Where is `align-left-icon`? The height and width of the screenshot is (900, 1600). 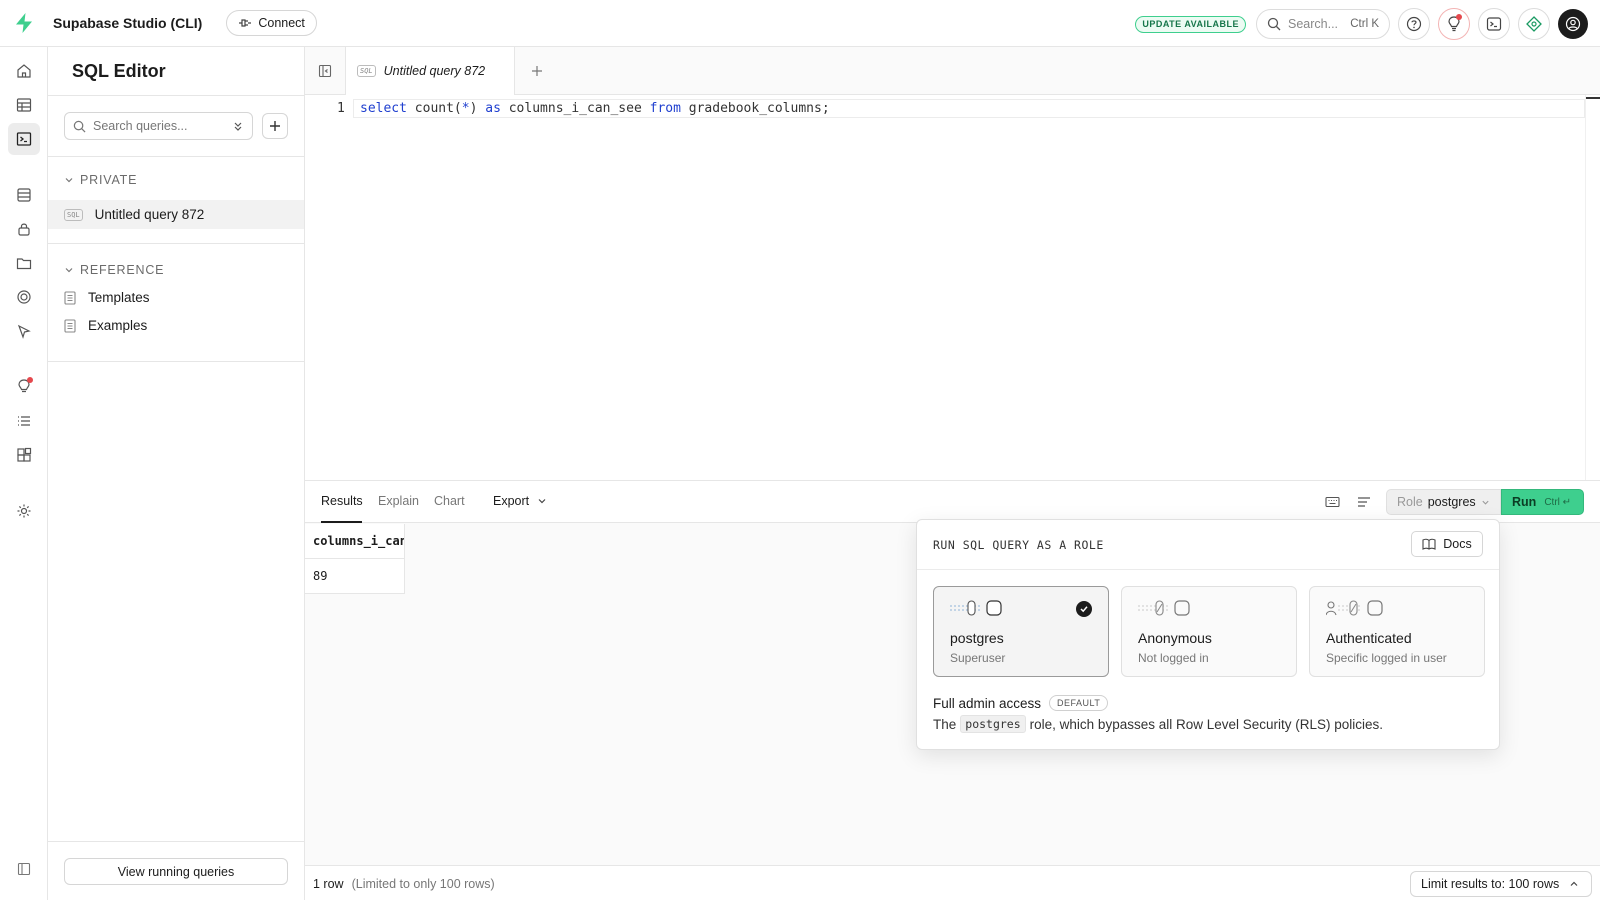 align-left-icon is located at coordinates (1364, 502).